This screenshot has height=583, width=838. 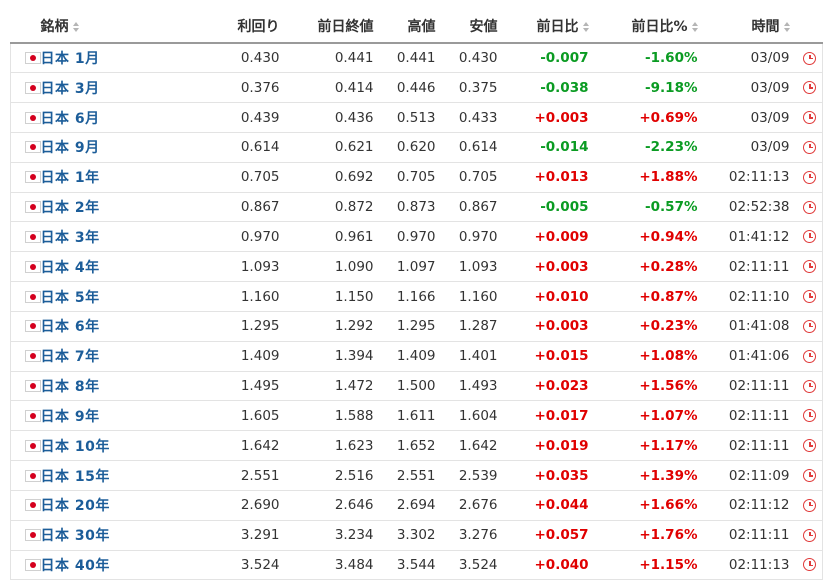 I want to click on name-cell: 日本 5年, so click(x=112, y=296).